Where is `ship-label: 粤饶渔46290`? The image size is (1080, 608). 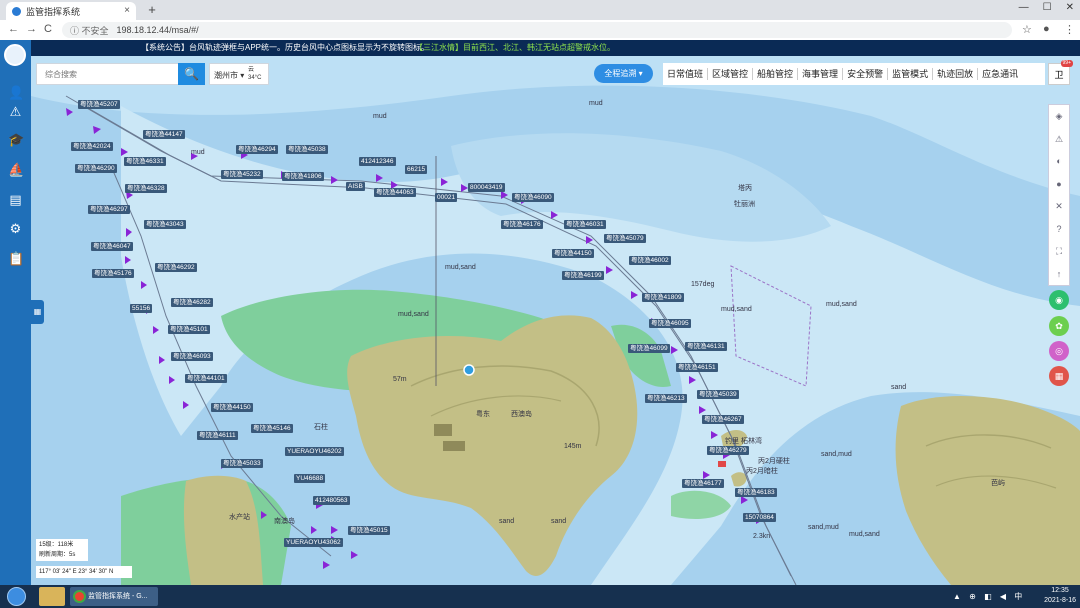
ship-label: 粤饶渔46290 is located at coordinates (96, 168).